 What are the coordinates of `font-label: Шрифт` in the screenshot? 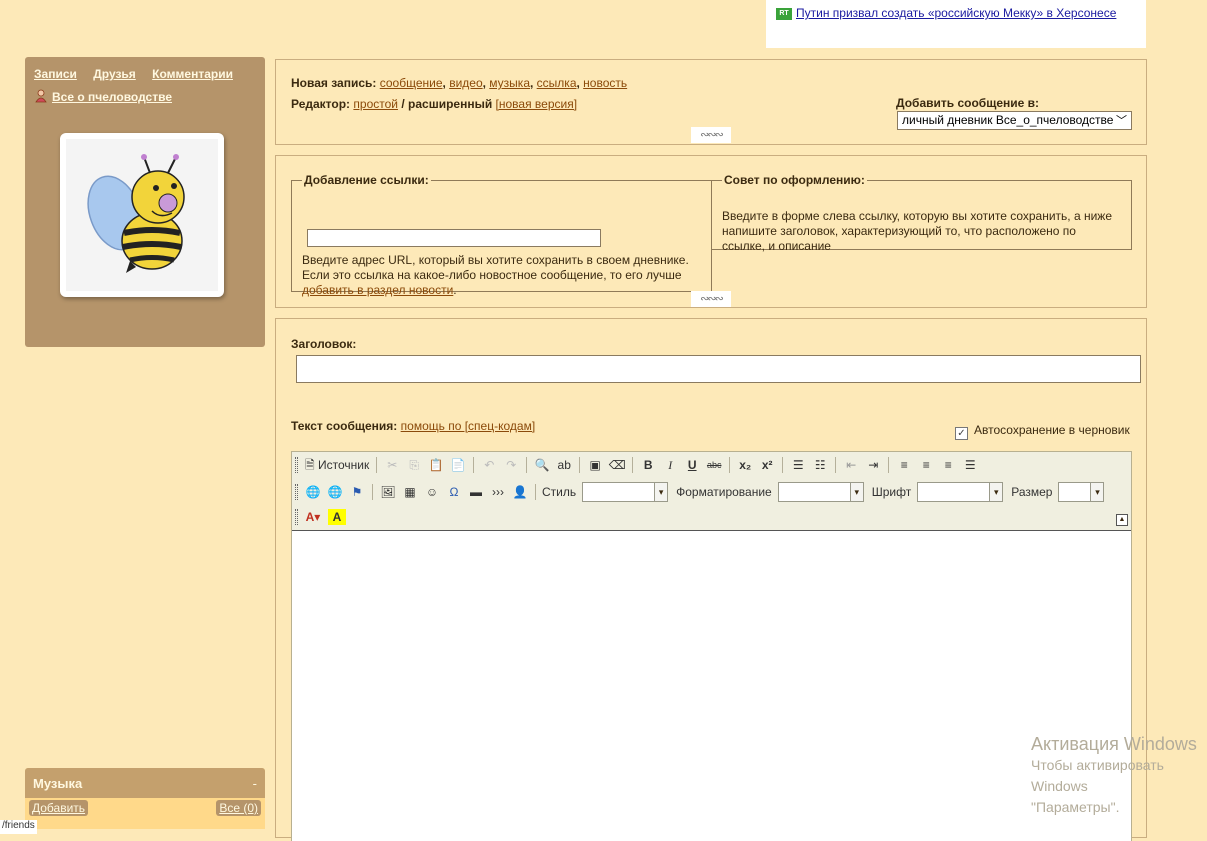 It's located at (891, 492).